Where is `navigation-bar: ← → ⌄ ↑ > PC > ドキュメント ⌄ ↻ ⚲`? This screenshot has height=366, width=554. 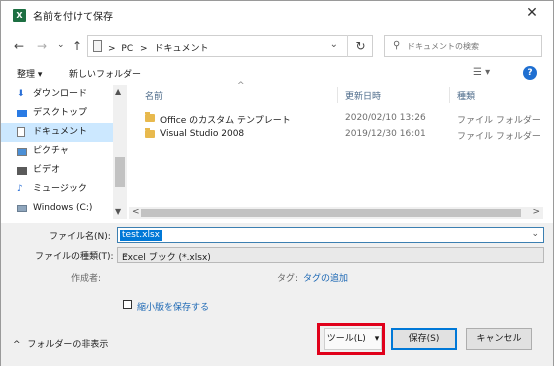 navigation-bar: ← → ⌄ ↑ > PC > ドキュメント ⌄ ↻ ⚲ is located at coordinates (277, 46).